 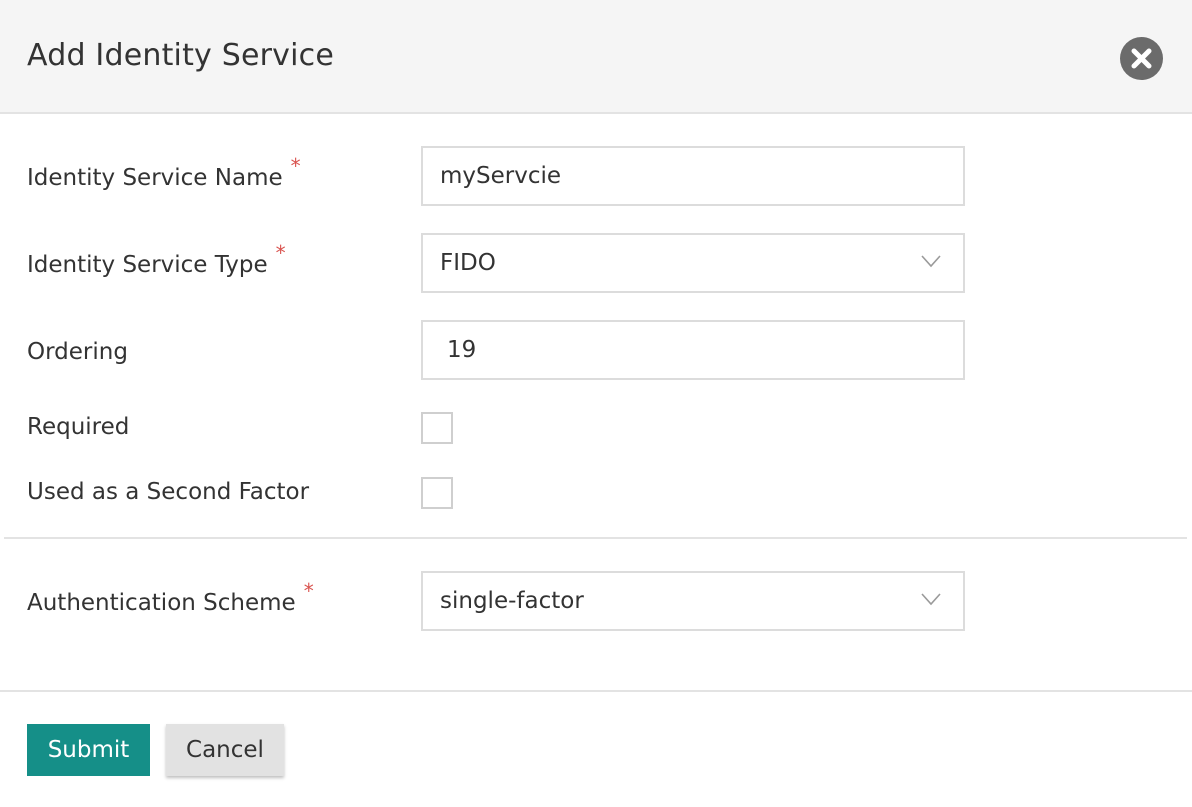 What do you see at coordinates (501, 176) in the screenshot?
I see `identity-service-name-value: myServcie` at bounding box center [501, 176].